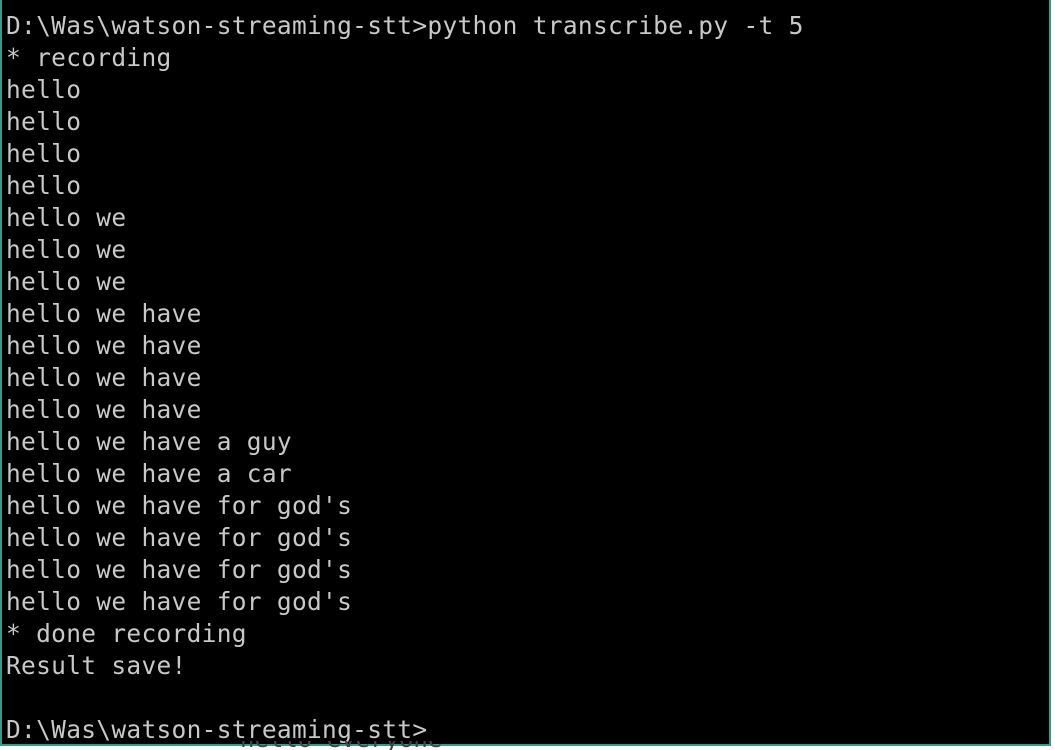  What do you see at coordinates (149, 473) in the screenshot?
I see `output-line: hello we have a car` at bounding box center [149, 473].